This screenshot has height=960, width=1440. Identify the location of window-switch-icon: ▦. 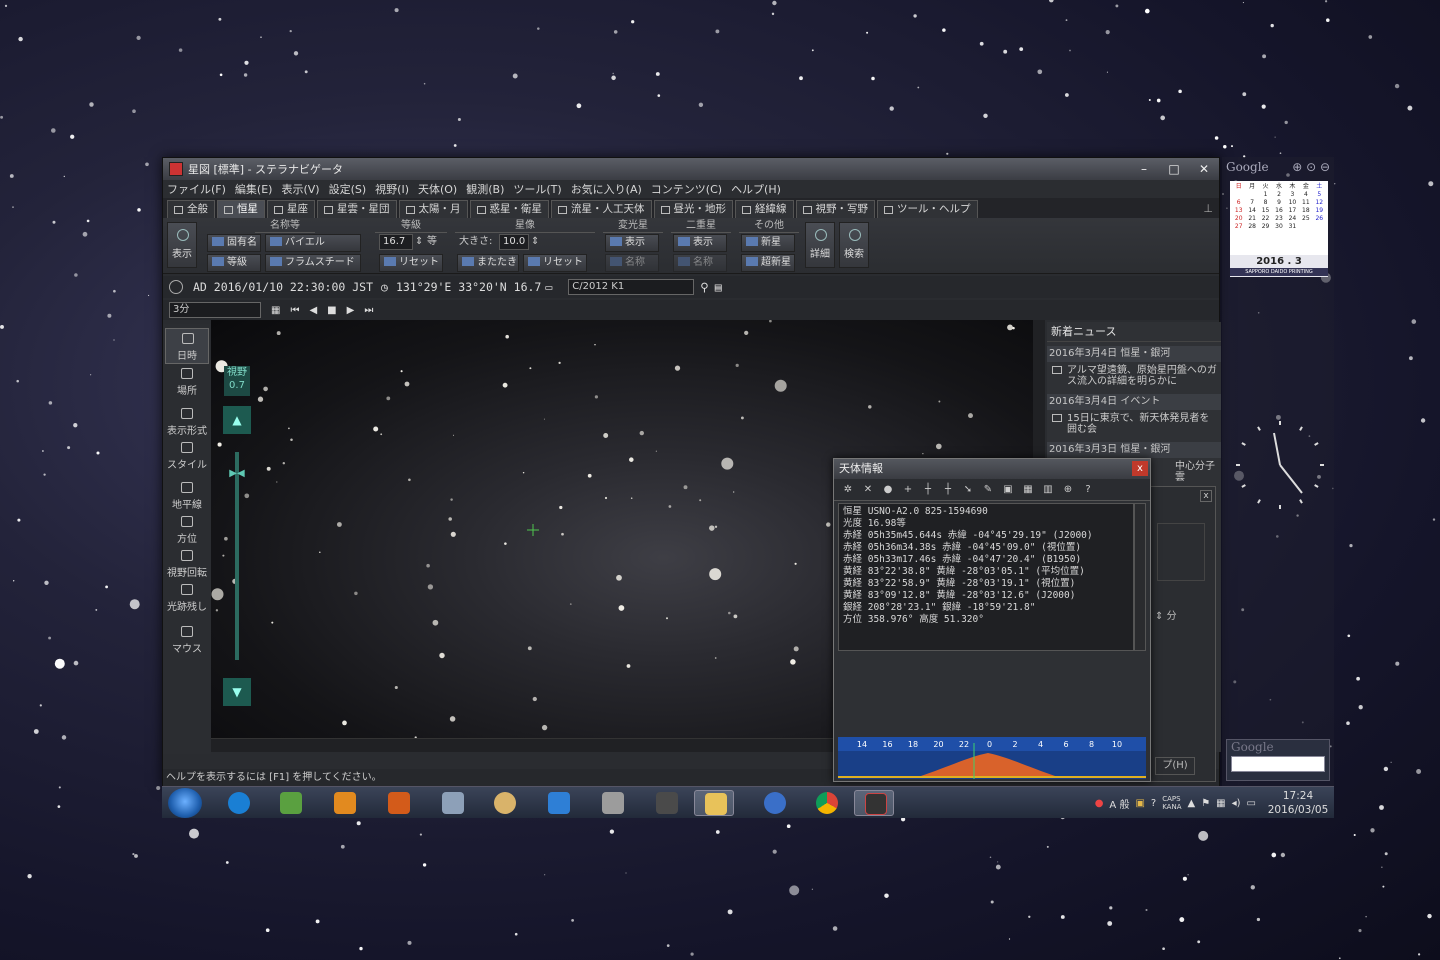
(1220, 803).